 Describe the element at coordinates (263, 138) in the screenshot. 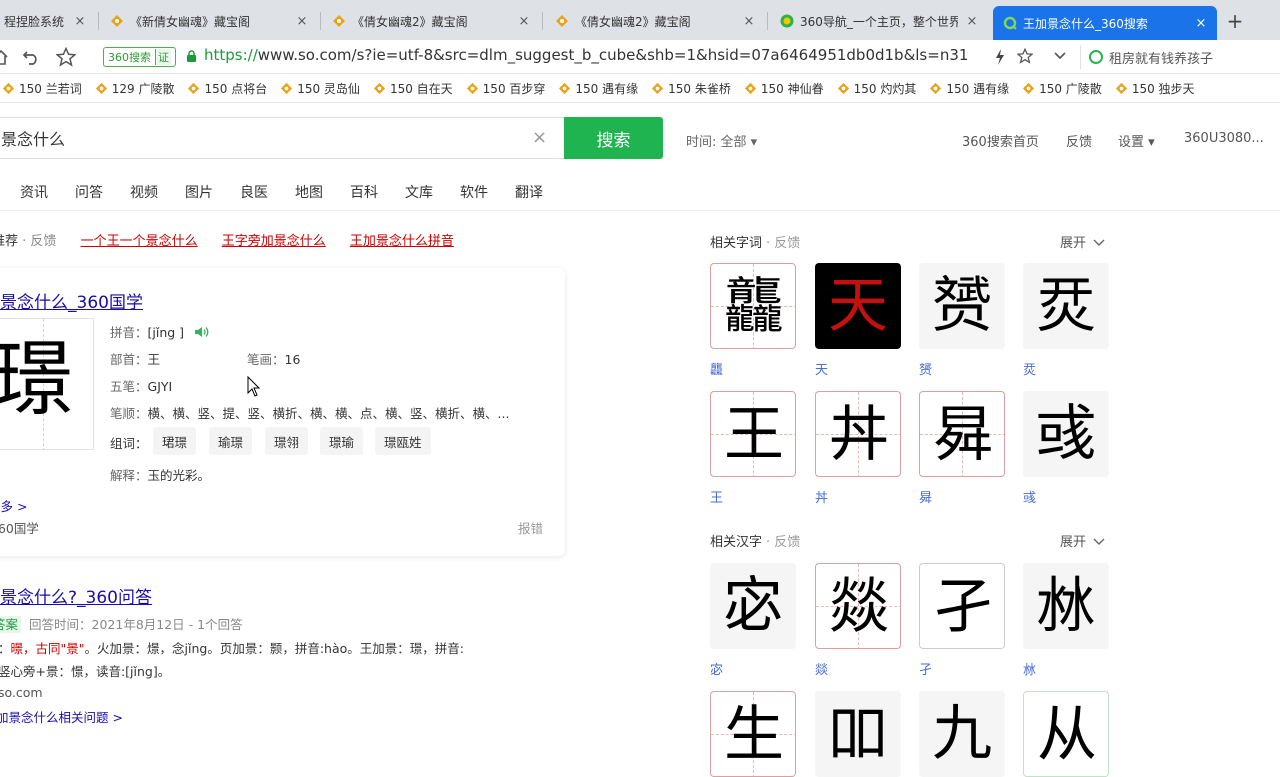

I see `search-input` at that location.